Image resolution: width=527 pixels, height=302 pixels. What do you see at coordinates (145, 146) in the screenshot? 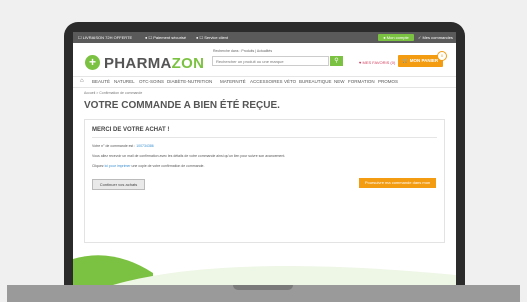
I see `order-number: 100734386` at bounding box center [145, 146].